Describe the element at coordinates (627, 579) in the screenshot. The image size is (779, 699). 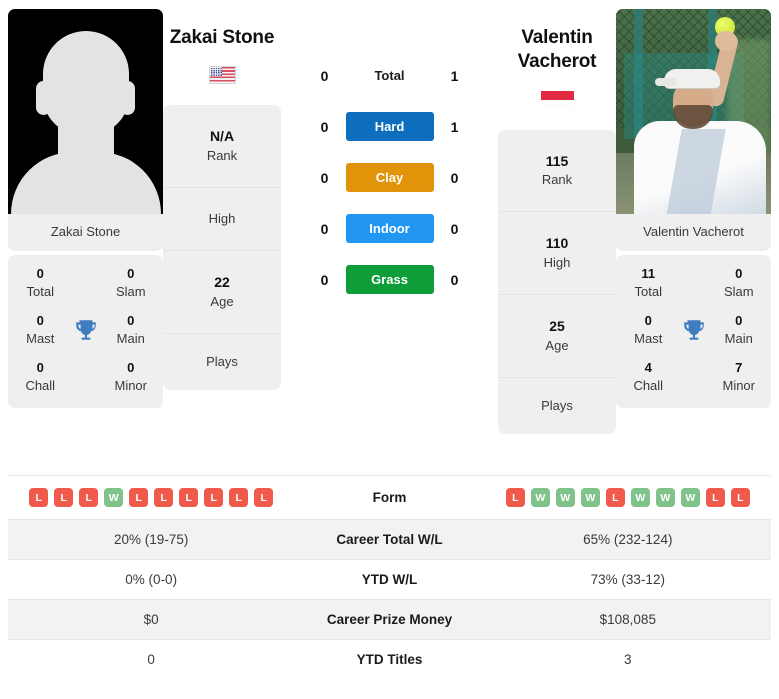
I see `stat-right-value: 73% (33-12)` at that location.